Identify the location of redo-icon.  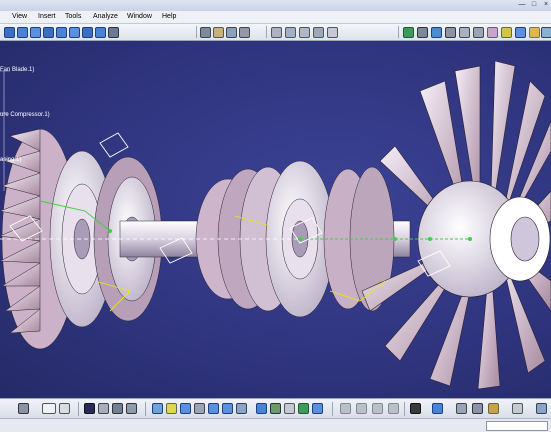
(113, 32).